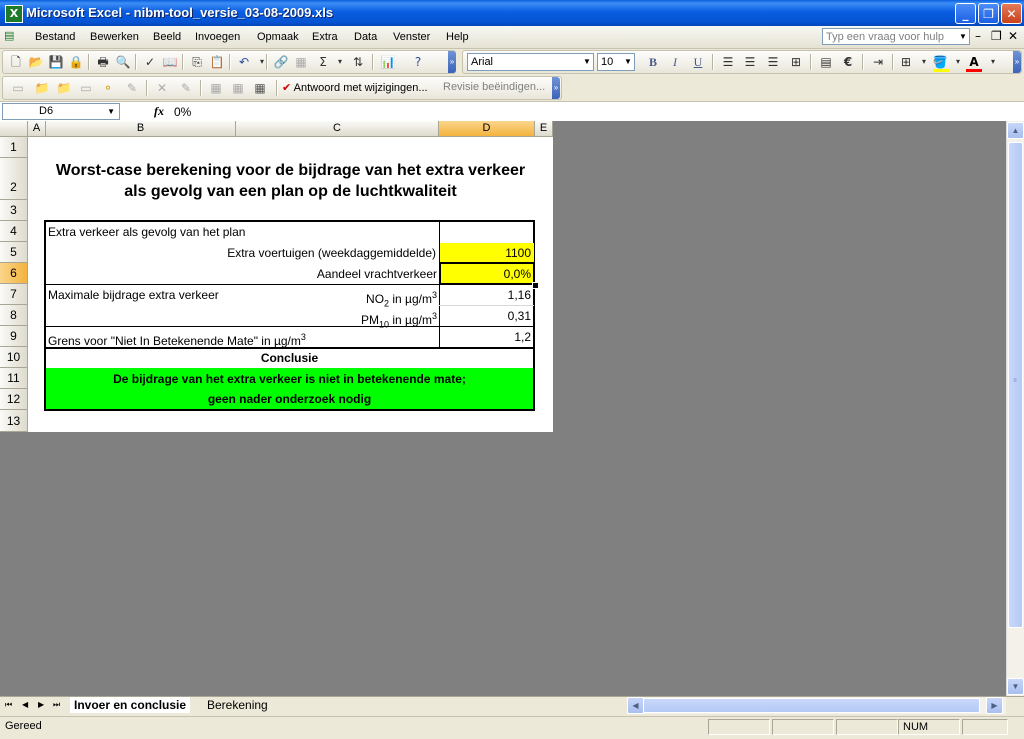 Image resolution: width=1024 pixels, height=739 pixels. What do you see at coordinates (132, 88) in the screenshot?
I see `ink-icon: ✎` at bounding box center [132, 88].